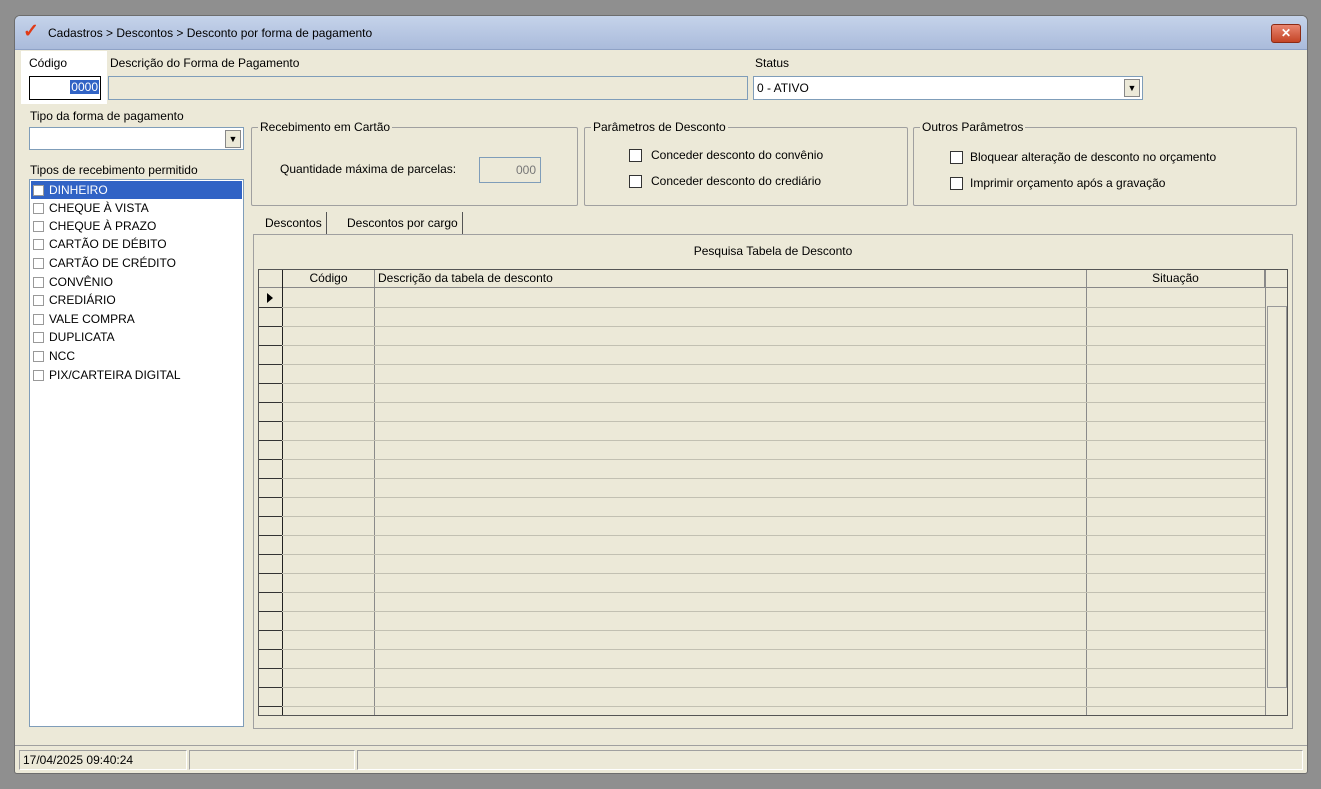 This screenshot has height=789, width=1321. I want to click on list-item-cartao-debito: CARTÃO DE DÉBITO, so click(136, 244).